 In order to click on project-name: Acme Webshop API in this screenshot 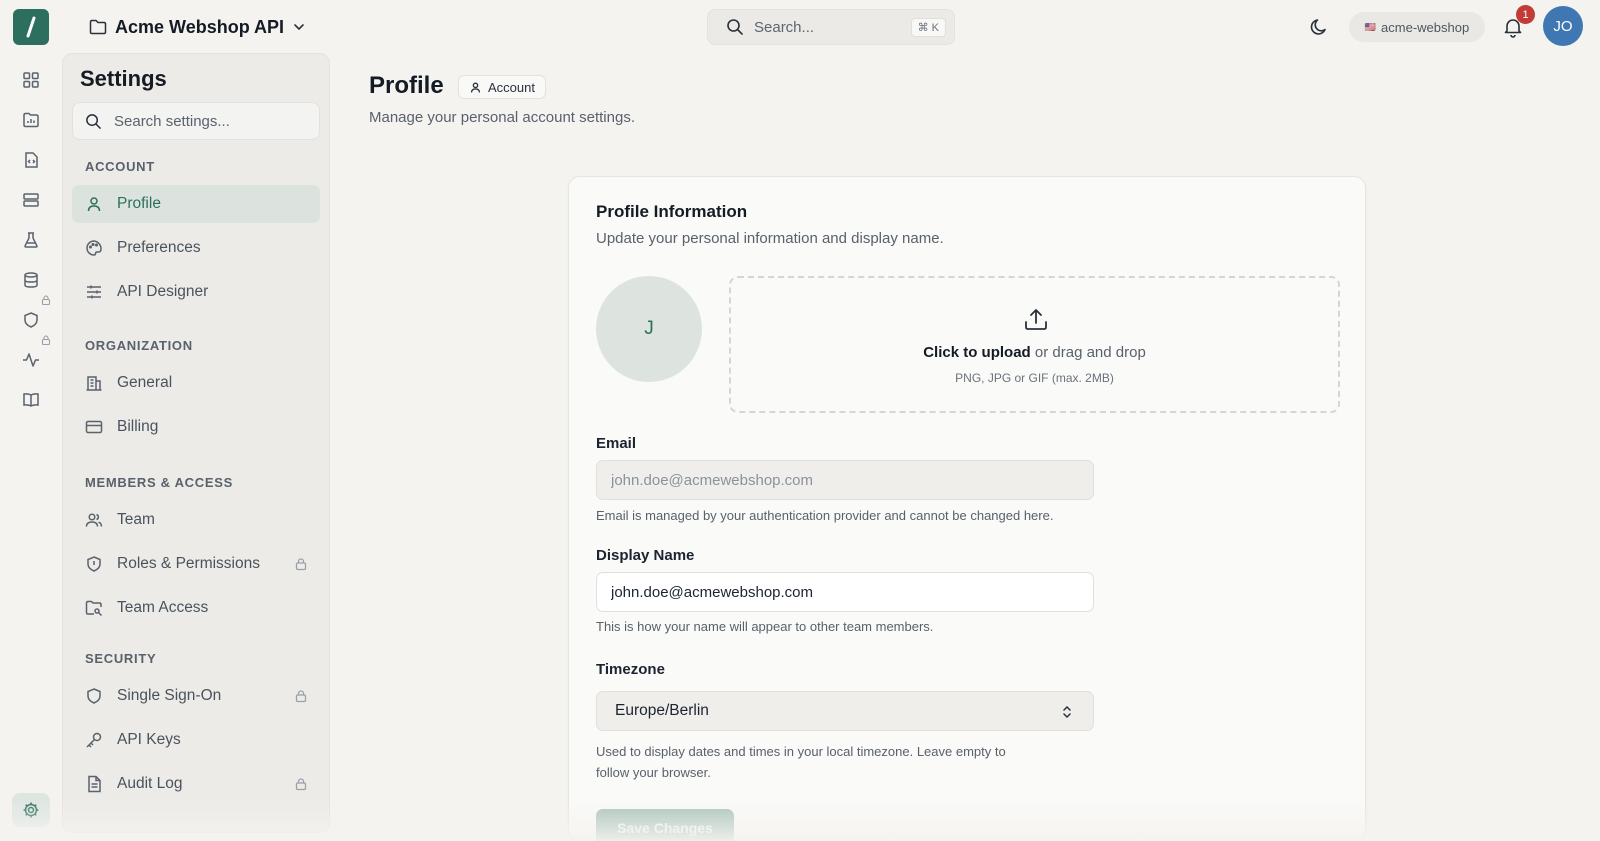, I will do `click(200, 26)`.